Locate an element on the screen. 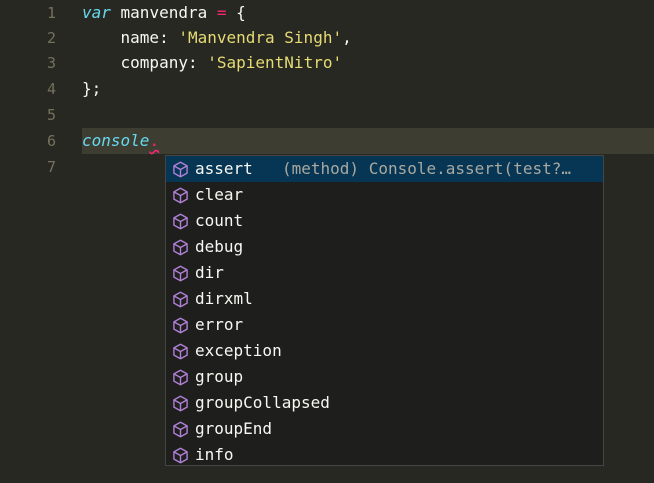 The height and width of the screenshot is (483, 654). suggestion-label: groupEnd is located at coordinates (234, 428).